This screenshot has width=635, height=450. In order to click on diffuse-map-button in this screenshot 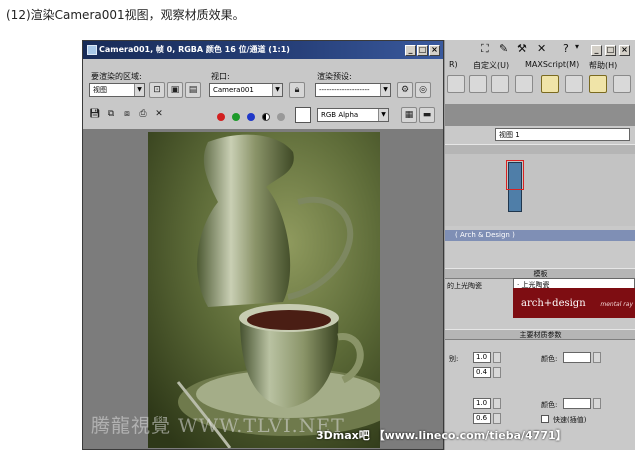, I will do `click(597, 357)`.